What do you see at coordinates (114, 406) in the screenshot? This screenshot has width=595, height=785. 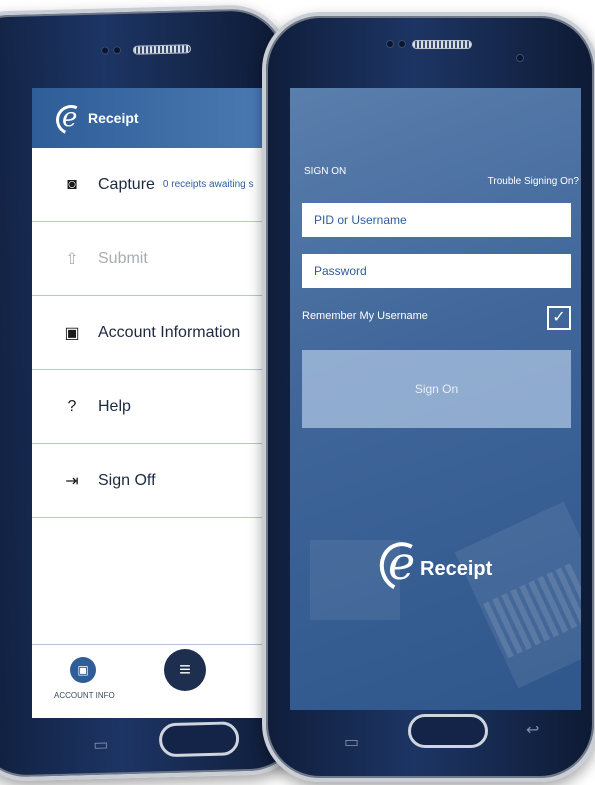 I see `menu-label-help: Help` at bounding box center [114, 406].